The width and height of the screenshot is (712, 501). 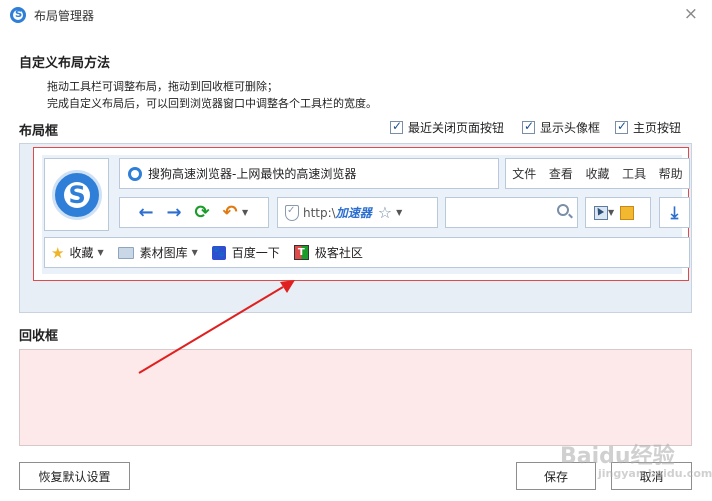 What do you see at coordinates (617, 456) in the screenshot?
I see `watermark-text: Baidu经验` at bounding box center [617, 456].